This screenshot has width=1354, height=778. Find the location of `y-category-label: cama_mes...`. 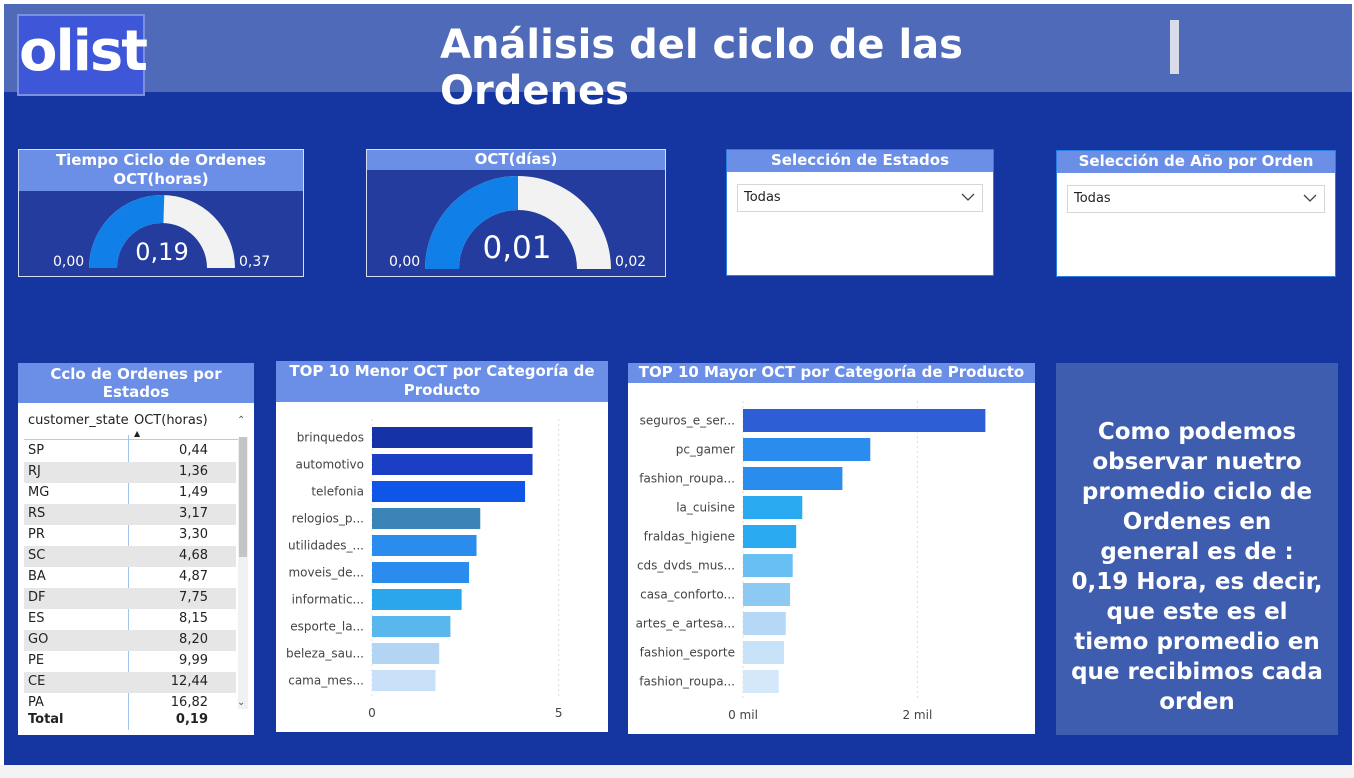

y-category-label: cama_mes... is located at coordinates (326, 681).